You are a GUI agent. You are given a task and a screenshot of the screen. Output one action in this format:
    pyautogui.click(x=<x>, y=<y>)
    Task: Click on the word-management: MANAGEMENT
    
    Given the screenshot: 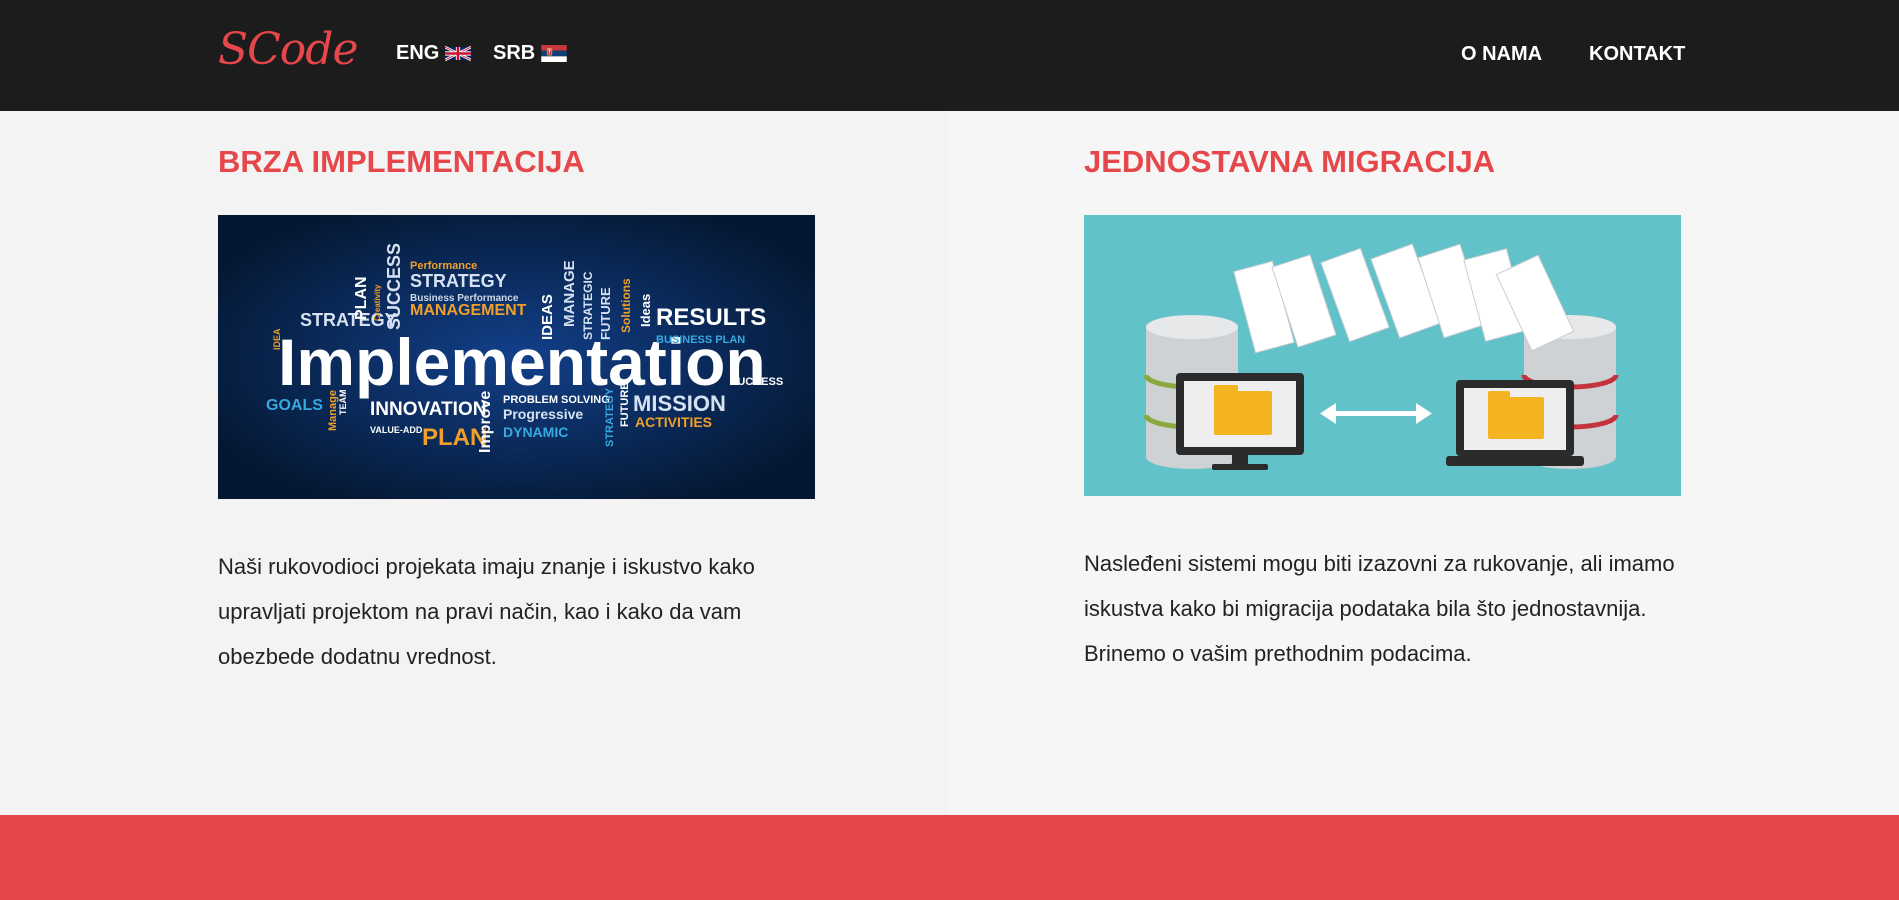 What is the action you would take?
    pyautogui.click(x=468, y=310)
    